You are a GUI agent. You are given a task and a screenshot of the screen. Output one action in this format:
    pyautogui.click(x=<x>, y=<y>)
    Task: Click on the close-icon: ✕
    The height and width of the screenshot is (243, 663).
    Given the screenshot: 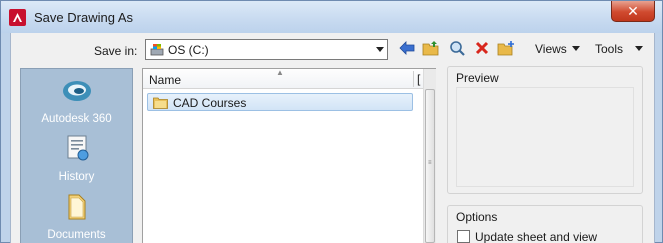 What is the action you would take?
    pyautogui.click(x=633, y=10)
    